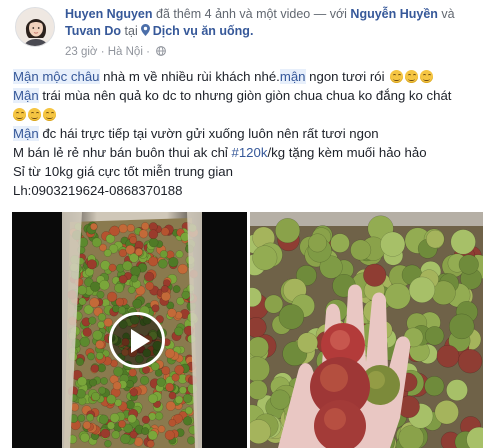 The image size is (495, 448). Describe the element at coordinates (203, 31) in the screenshot. I see `place-link: Dịch vụ ăn uống.` at that location.